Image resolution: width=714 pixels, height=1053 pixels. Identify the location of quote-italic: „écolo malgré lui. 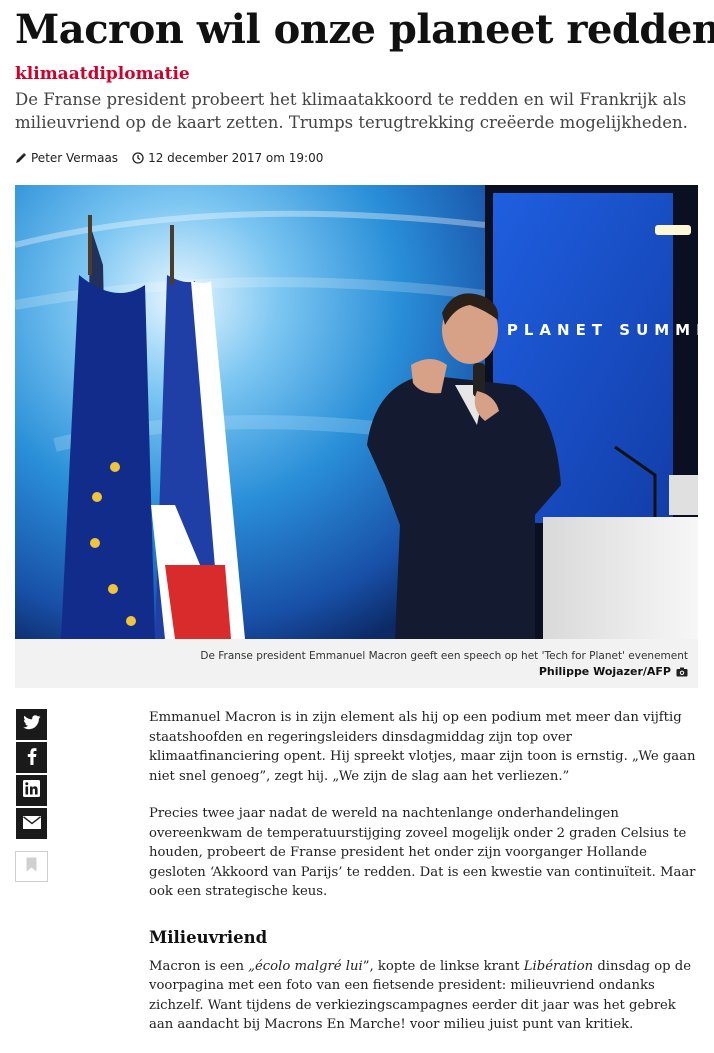
(305, 966).